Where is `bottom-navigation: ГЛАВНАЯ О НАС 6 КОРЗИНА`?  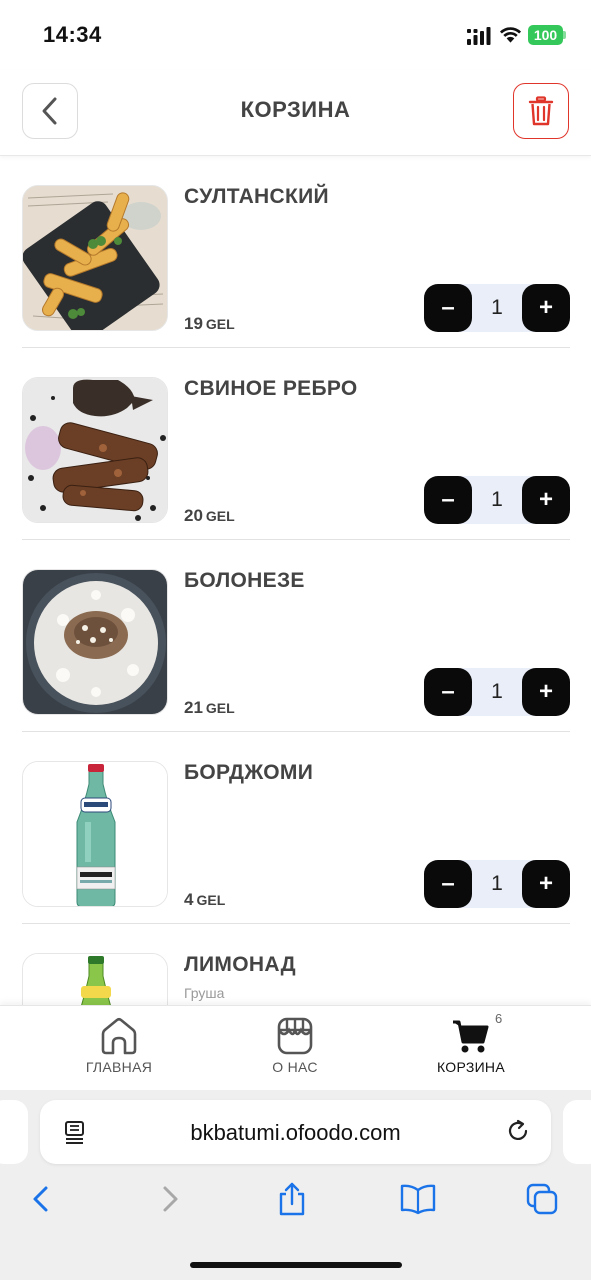 bottom-navigation: ГЛАВНАЯ О НАС 6 КОРЗИНА is located at coordinates (295, 1047).